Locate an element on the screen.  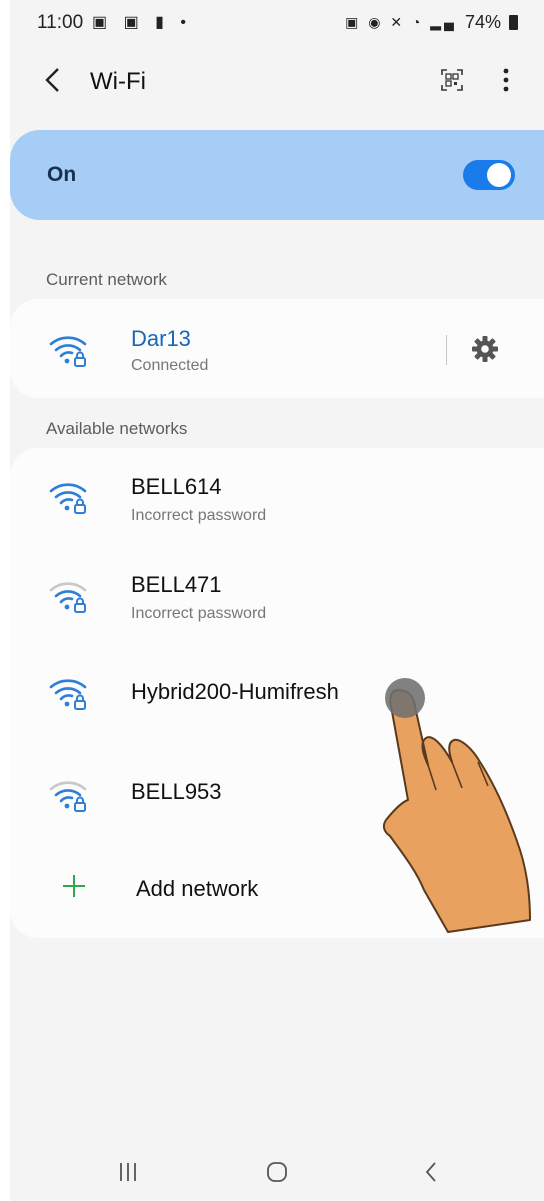
status-right: ▣ ◉ ✕ ◔ ▂▄ 74% is located at coordinates (431, 22).